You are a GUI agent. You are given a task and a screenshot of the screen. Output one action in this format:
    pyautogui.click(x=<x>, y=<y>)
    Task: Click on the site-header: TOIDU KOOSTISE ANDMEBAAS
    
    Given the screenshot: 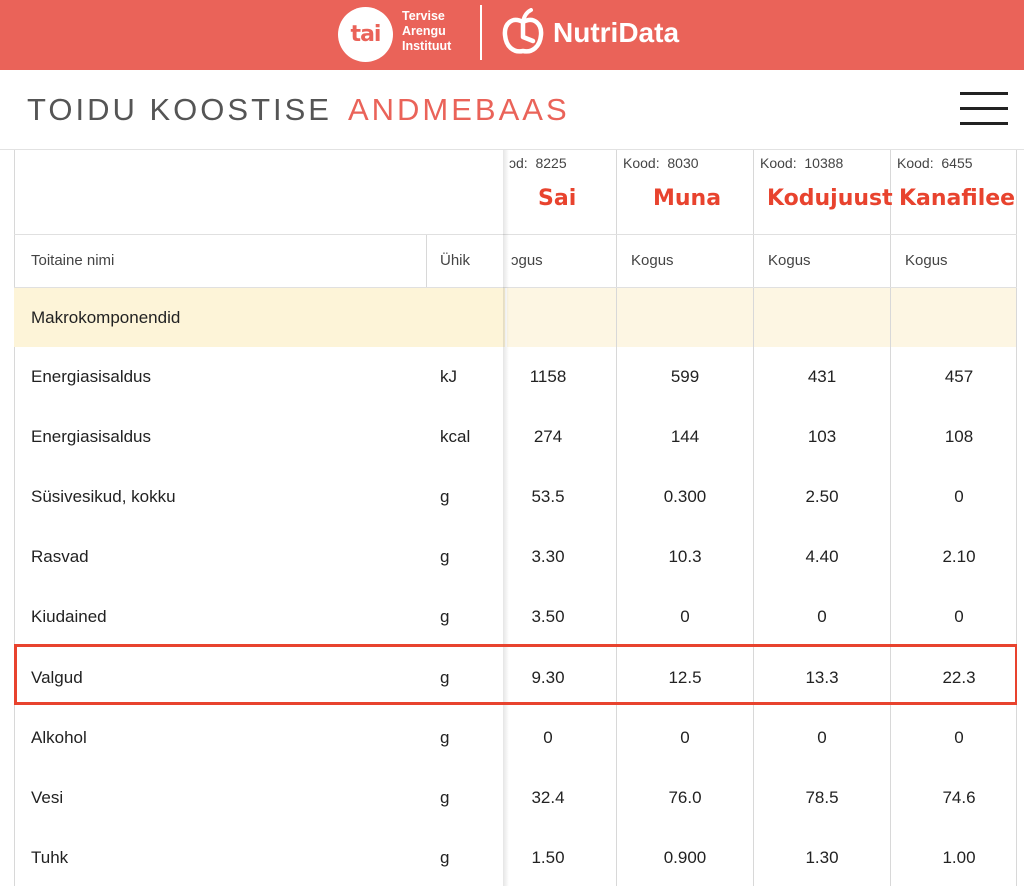 What is the action you would take?
    pyautogui.click(x=512, y=110)
    